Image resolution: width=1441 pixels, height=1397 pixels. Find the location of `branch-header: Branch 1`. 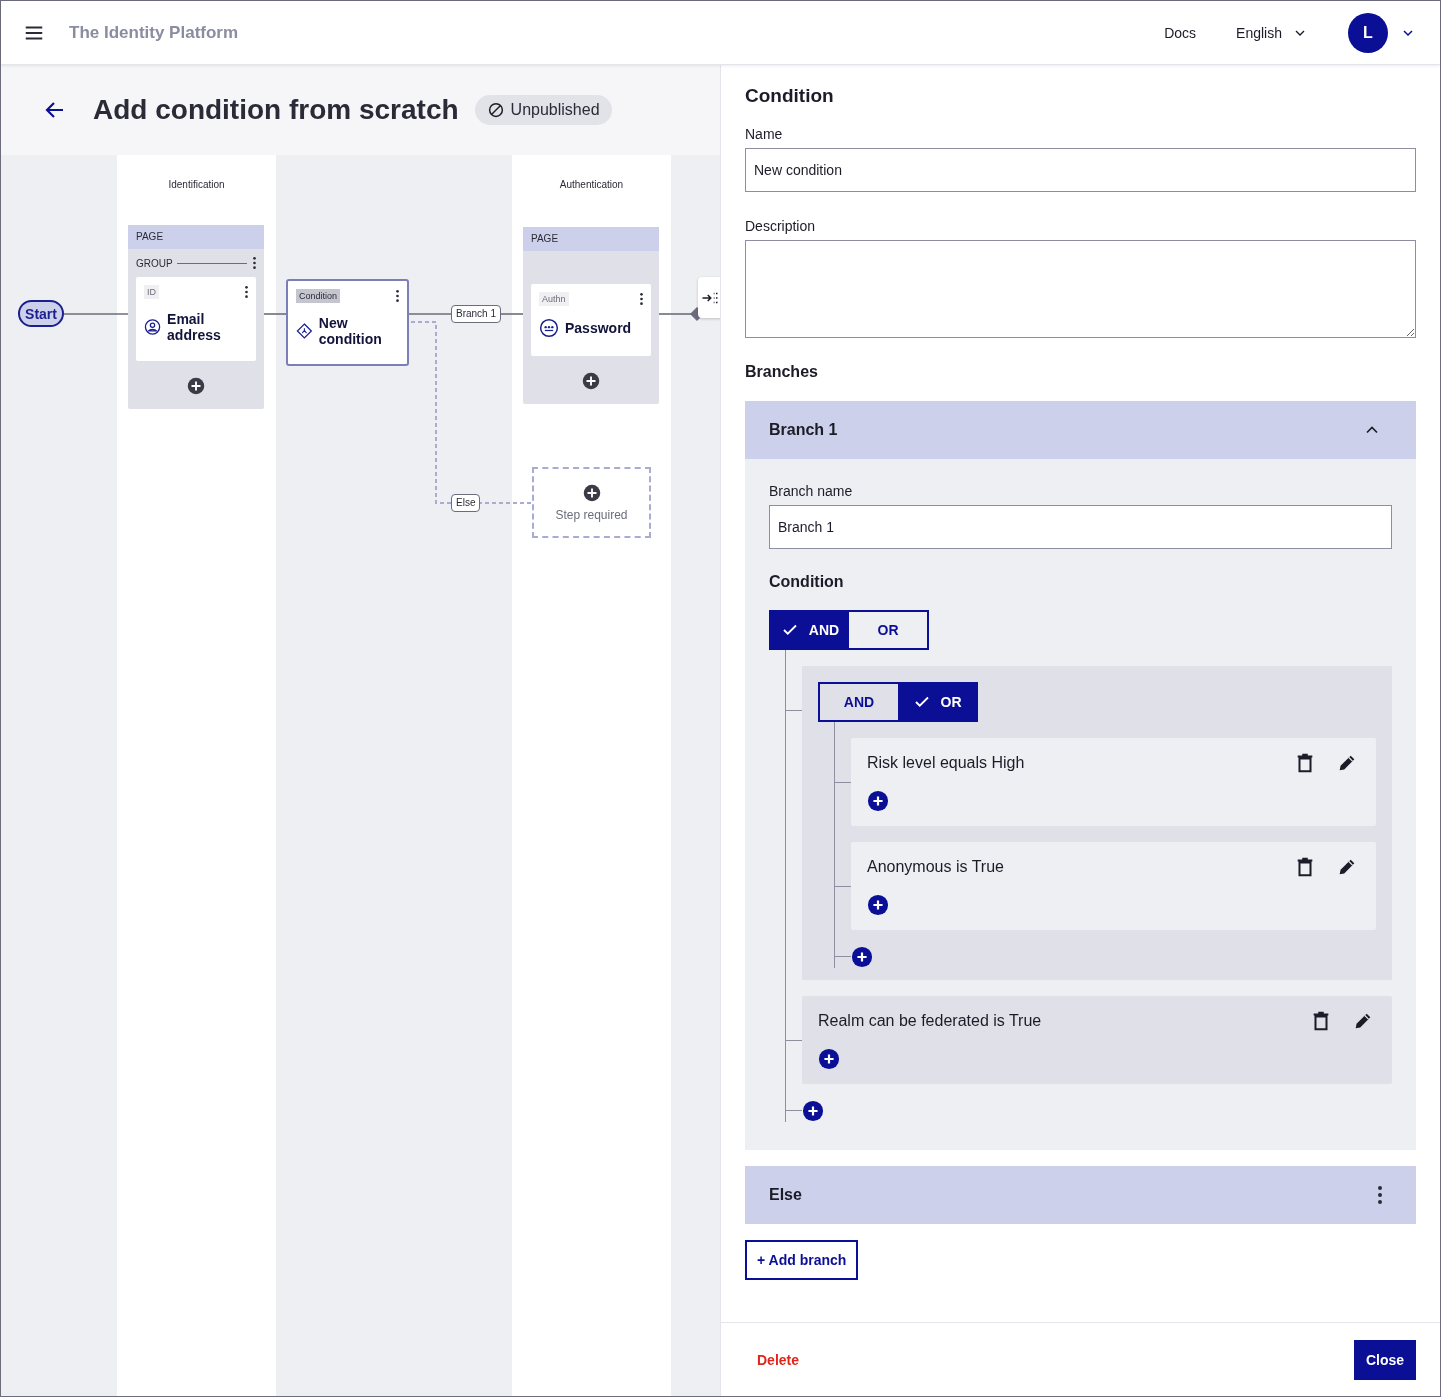

branch-header: Branch 1 is located at coordinates (1080, 430).